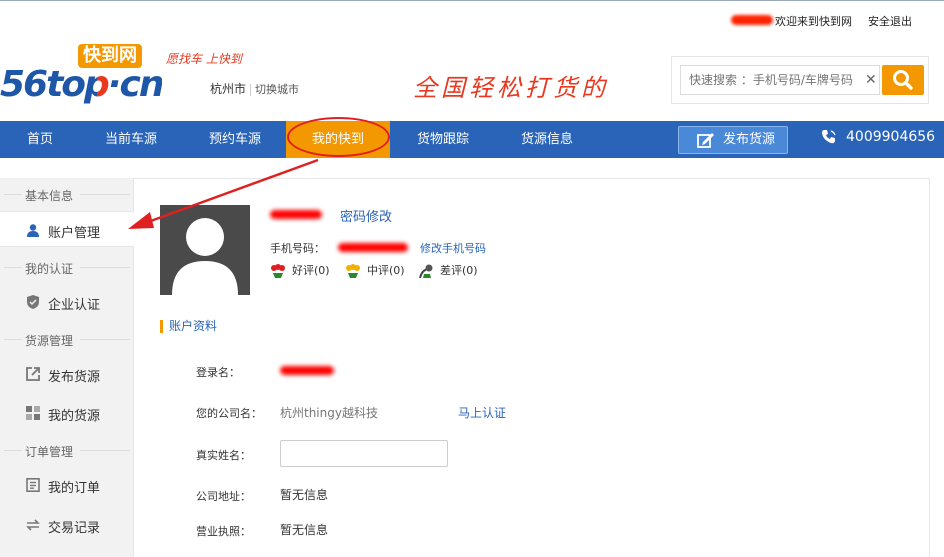 The width and height of the screenshot is (944, 557). I want to click on verify-now-link: 马上认证, so click(482, 412).